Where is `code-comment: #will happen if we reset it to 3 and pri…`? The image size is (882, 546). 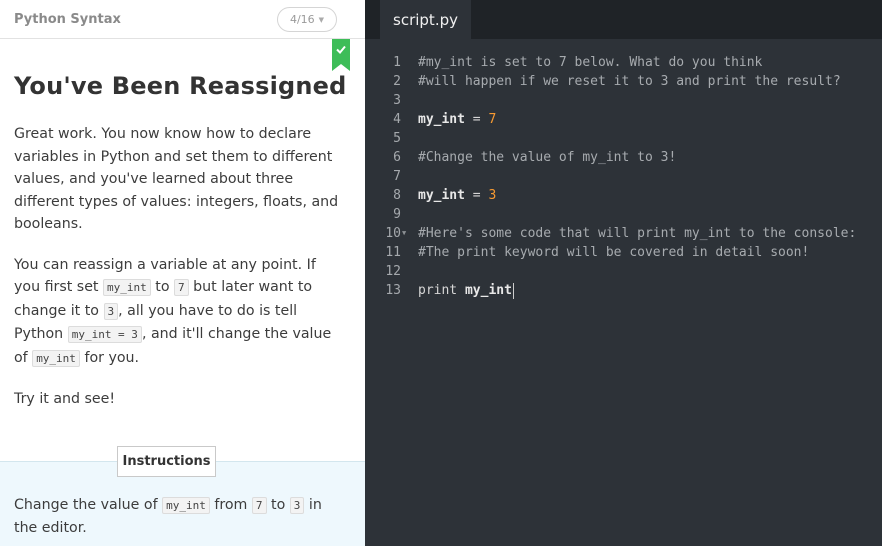 code-comment: #will happen if we reset it to 3 and pri… is located at coordinates (629, 81).